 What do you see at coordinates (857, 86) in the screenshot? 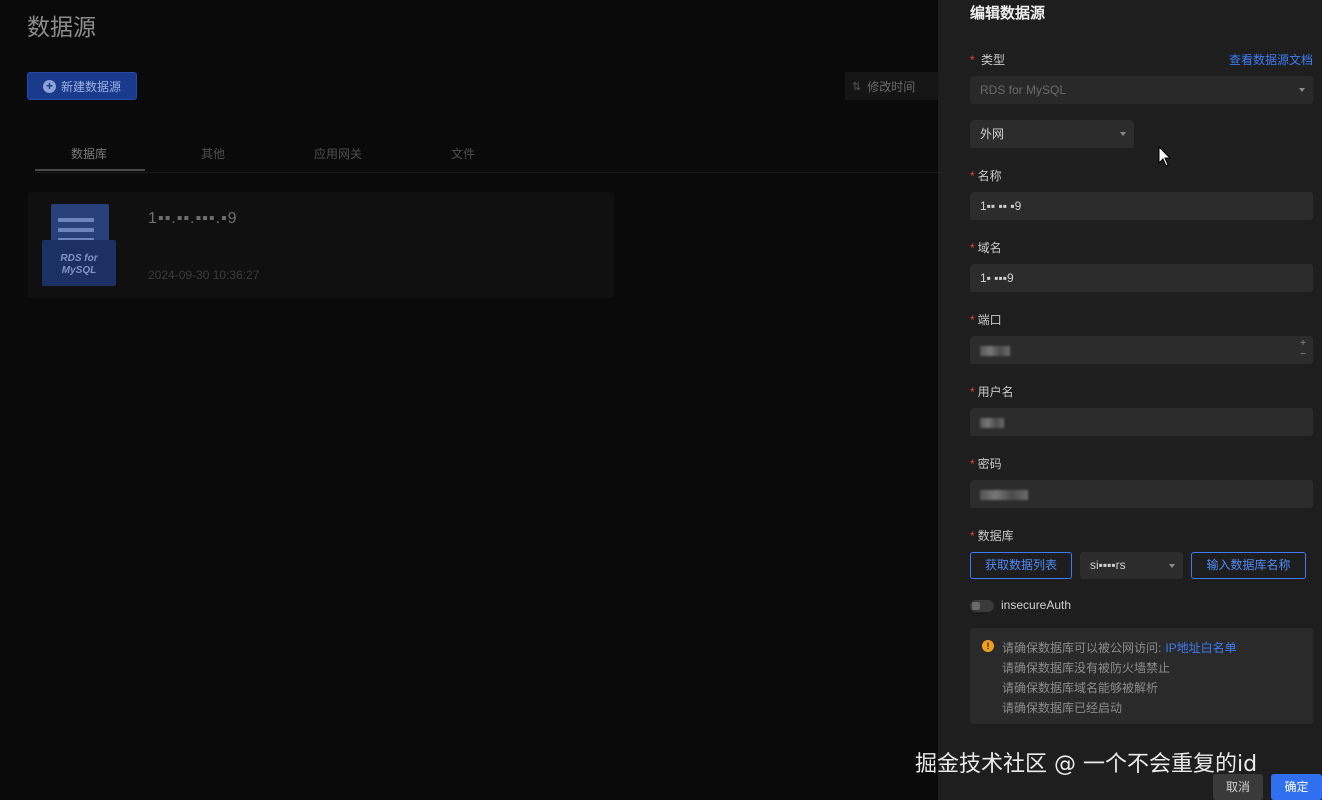
I see `sort-icon: ⇅` at bounding box center [857, 86].